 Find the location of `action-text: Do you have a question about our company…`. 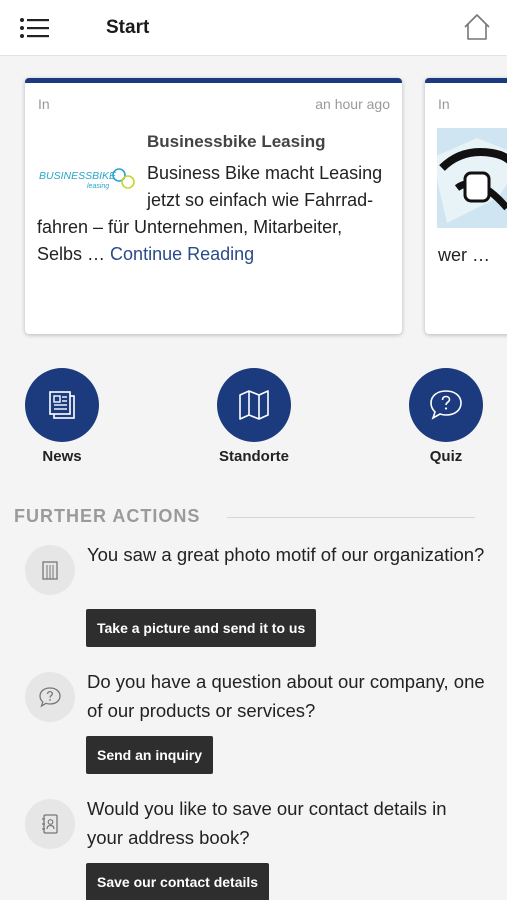

action-text: Do you have a question about our company… is located at coordinates (286, 696).